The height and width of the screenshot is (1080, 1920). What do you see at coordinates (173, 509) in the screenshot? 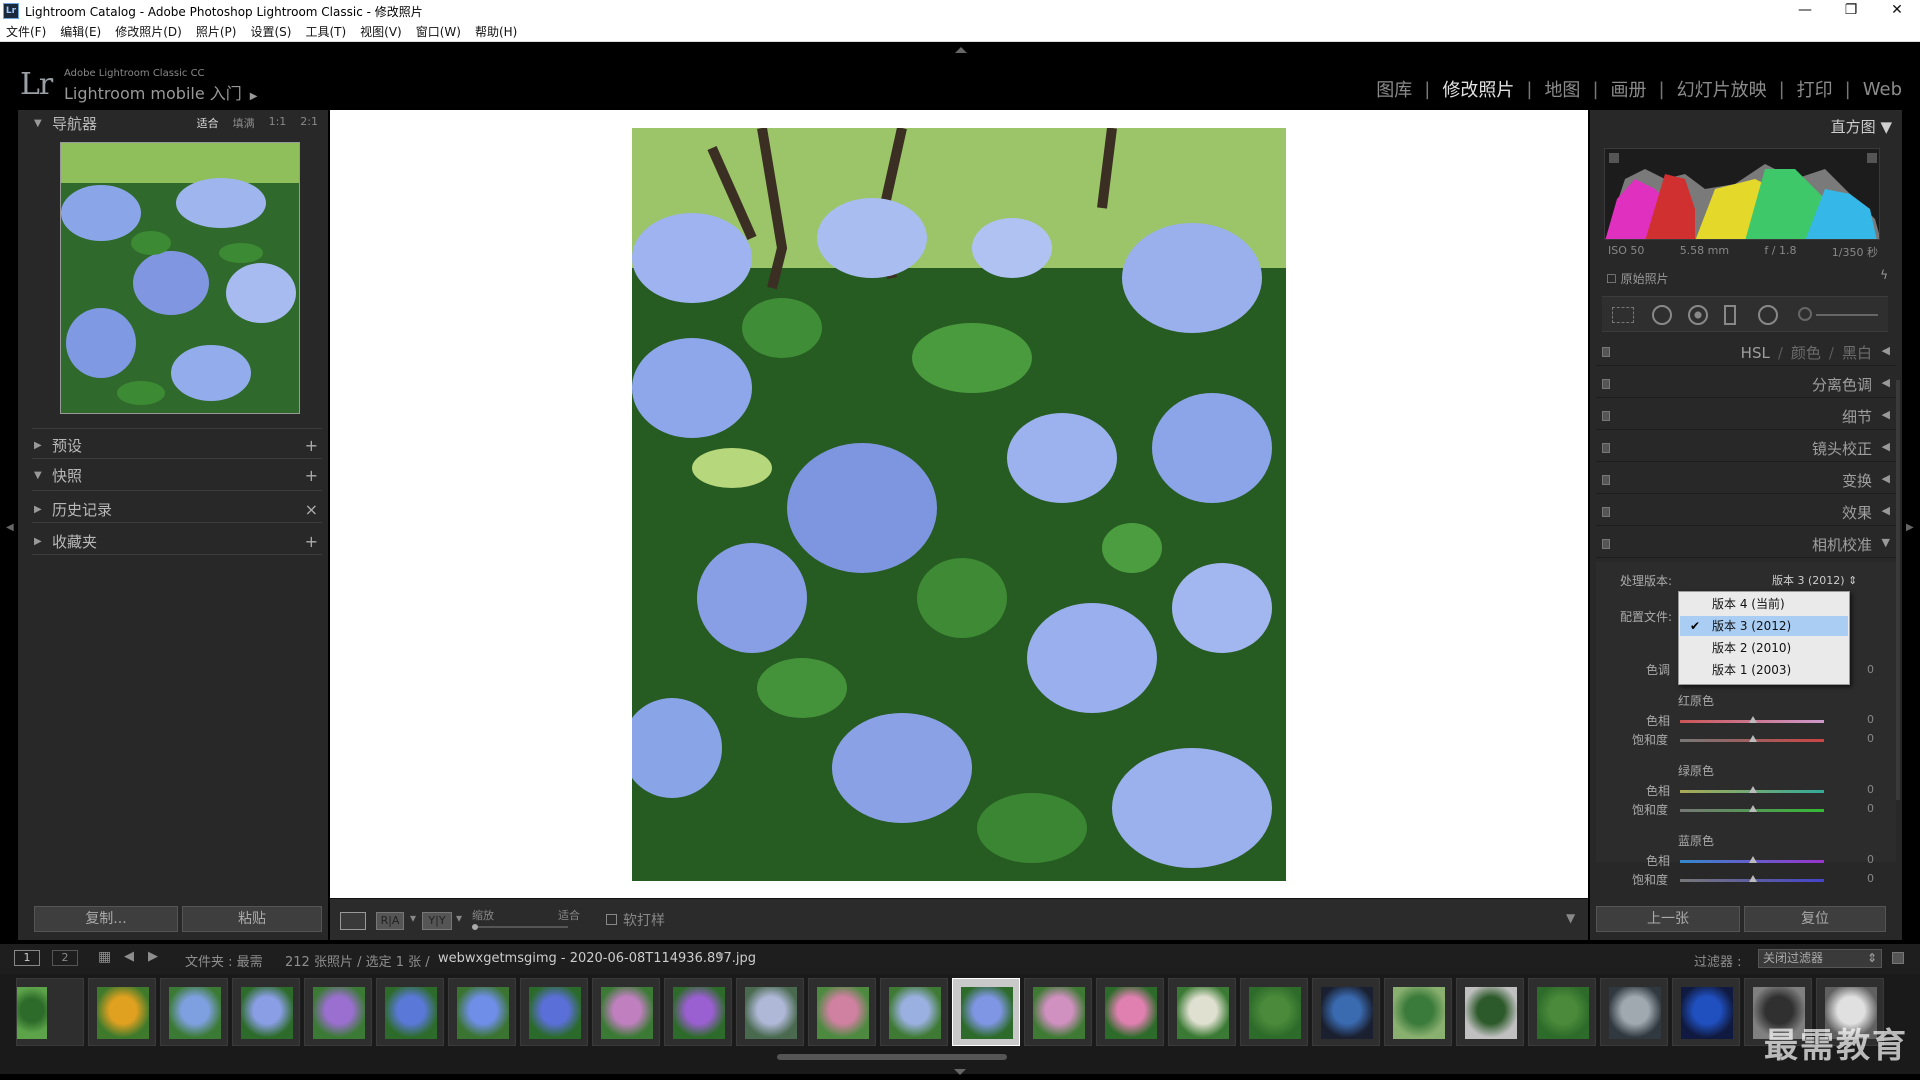
I see `history-header: ▶ 历史记录 ×` at bounding box center [173, 509].